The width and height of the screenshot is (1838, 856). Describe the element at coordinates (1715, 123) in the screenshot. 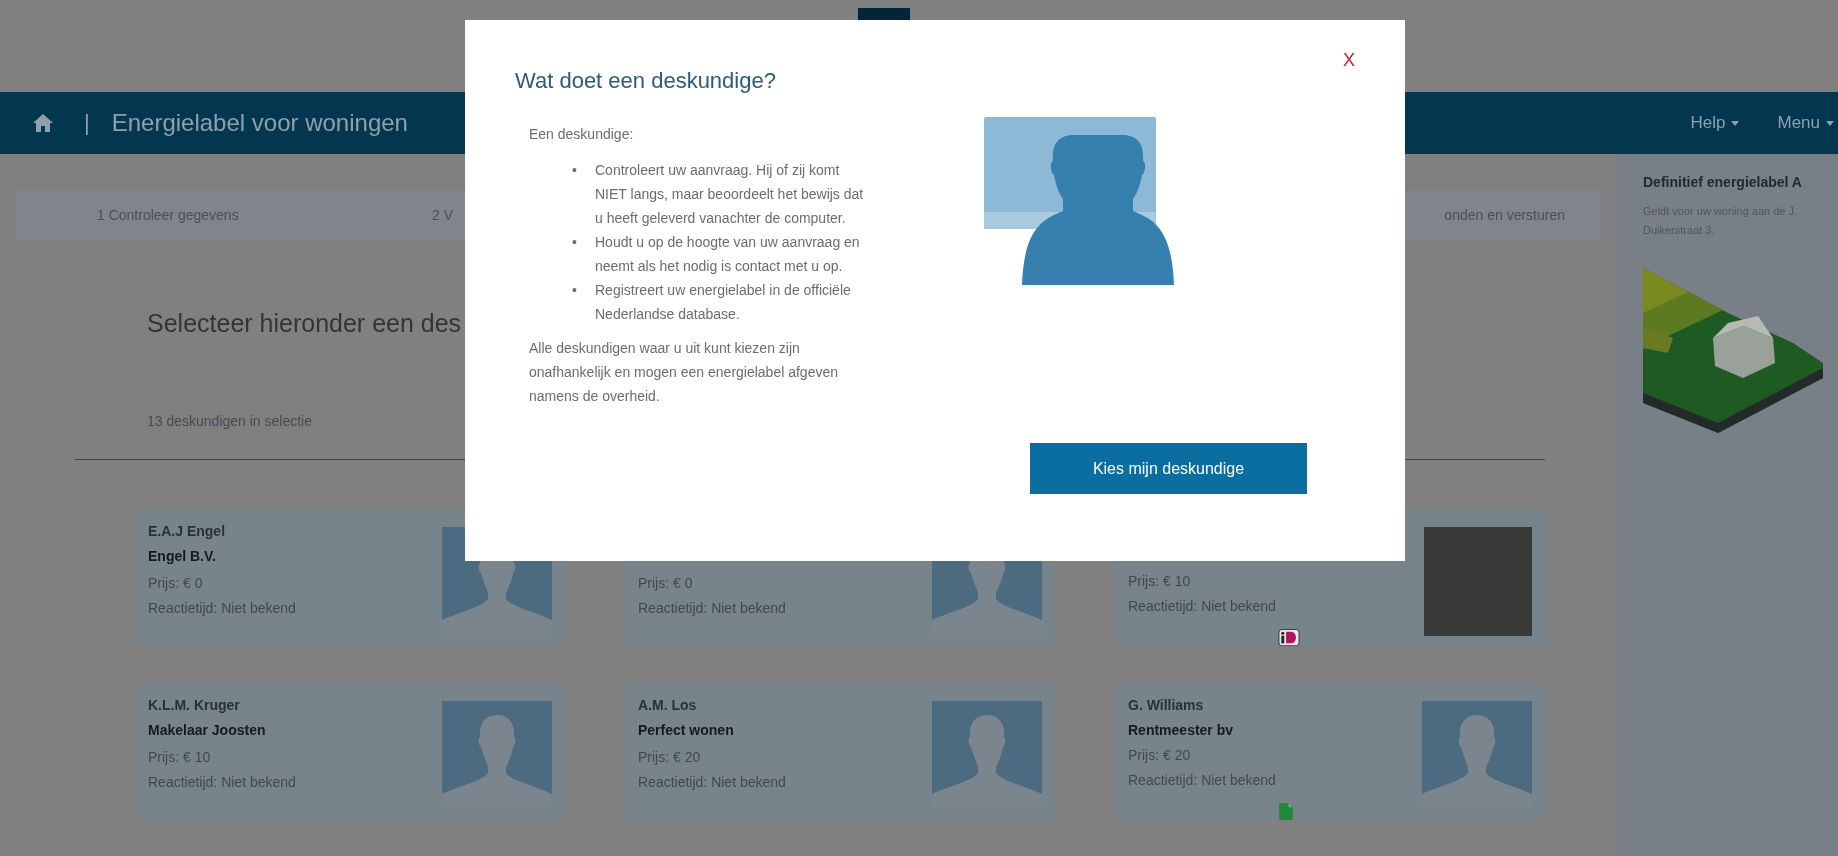

I see `nav-menu-link: Help` at that location.